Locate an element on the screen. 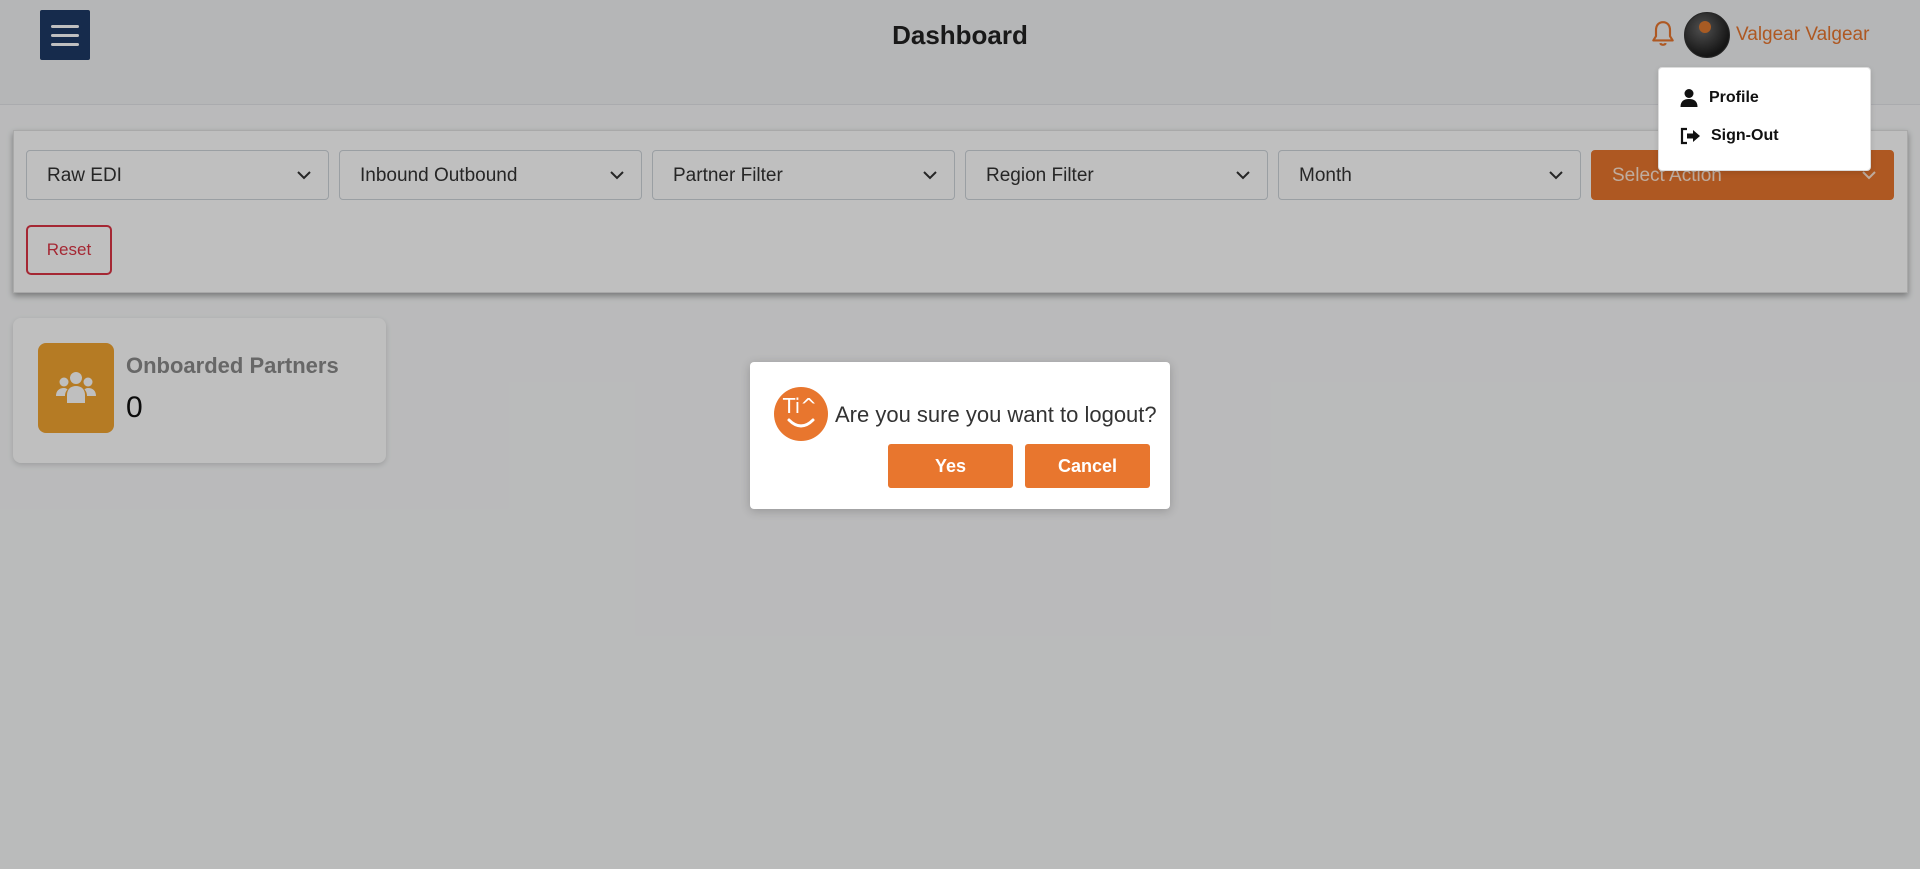 This screenshot has width=1920, height=869. tia-logo-icon: Ti^ is located at coordinates (801, 414).